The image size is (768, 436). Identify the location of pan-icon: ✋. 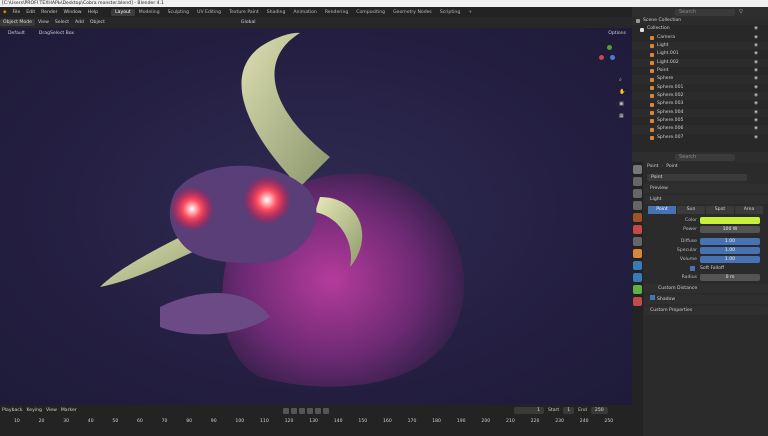
(622, 92).